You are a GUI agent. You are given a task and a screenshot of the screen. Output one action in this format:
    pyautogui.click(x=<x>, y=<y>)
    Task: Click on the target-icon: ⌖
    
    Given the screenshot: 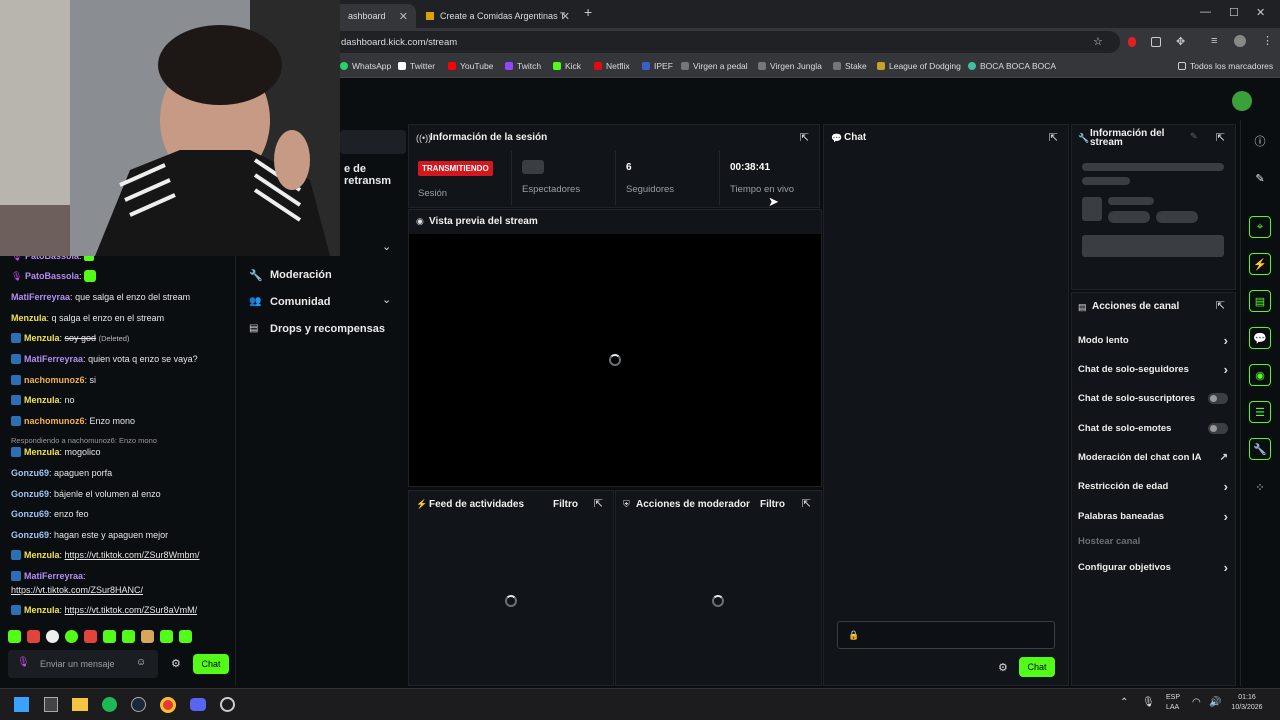 What is the action you would take?
    pyautogui.click(x=1260, y=227)
    